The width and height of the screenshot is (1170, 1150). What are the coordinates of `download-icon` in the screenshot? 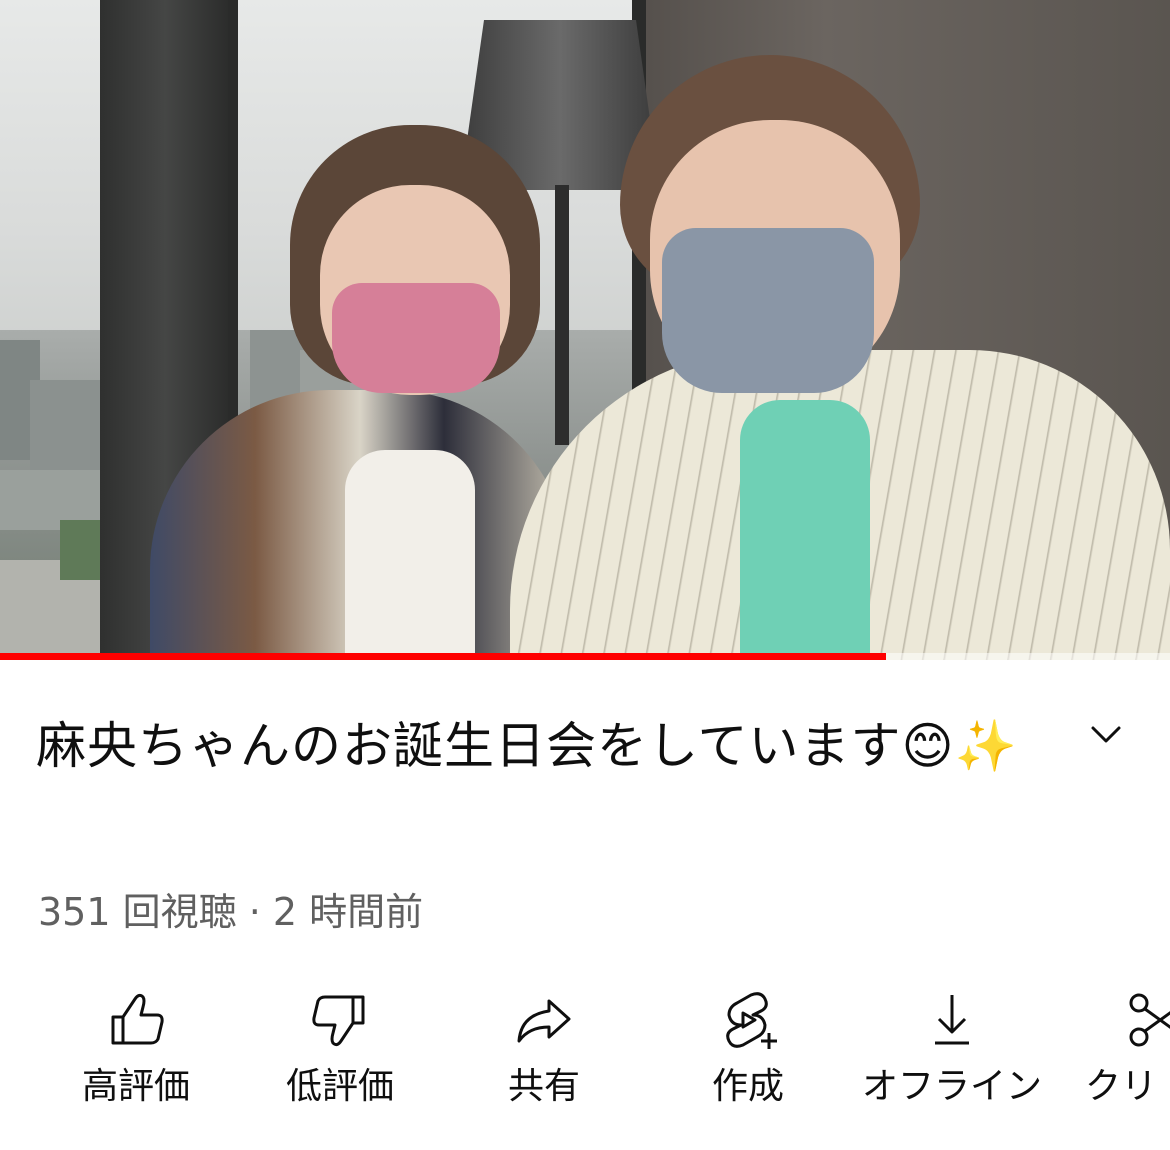 It's located at (952, 1020).